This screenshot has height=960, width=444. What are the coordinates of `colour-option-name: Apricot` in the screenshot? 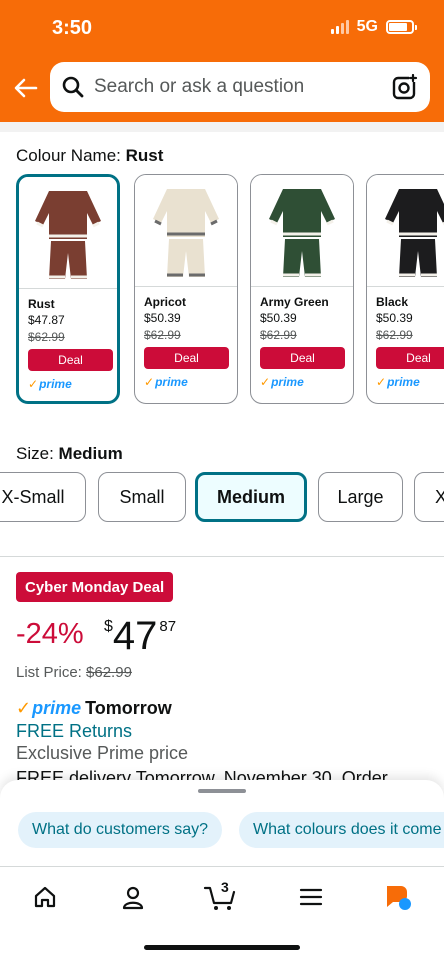 It's located at (165, 302).